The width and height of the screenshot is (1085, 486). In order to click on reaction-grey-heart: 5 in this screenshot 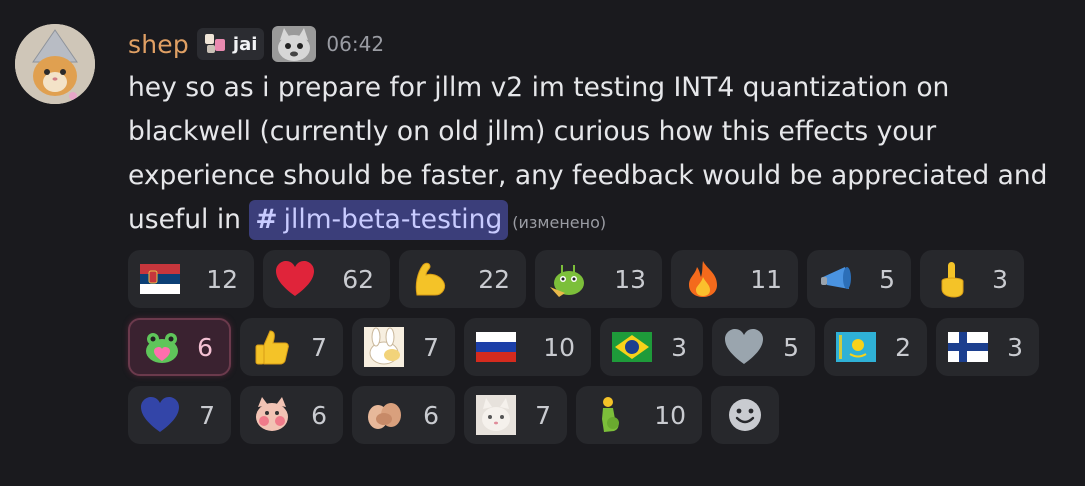, I will do `click(763, 347)`.